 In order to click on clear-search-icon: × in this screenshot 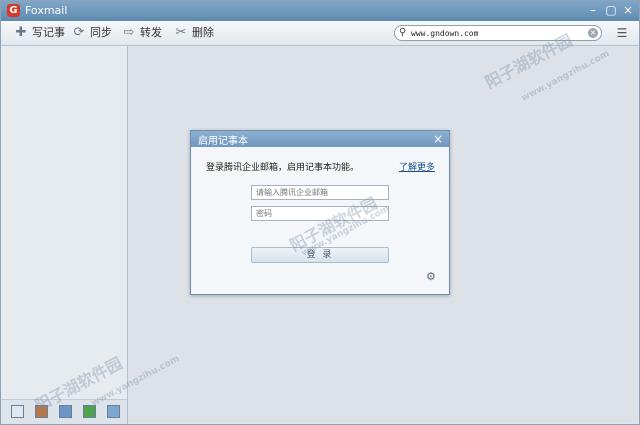, I will do `click(593, 33)`.